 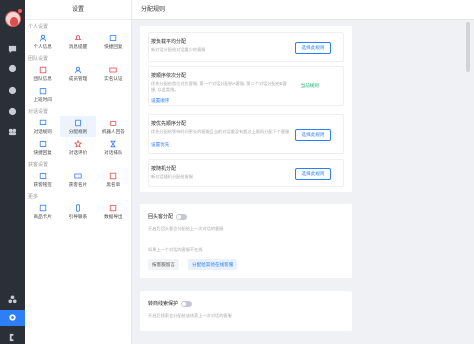 I want to click on card-icon, so click(x=77, y=175).